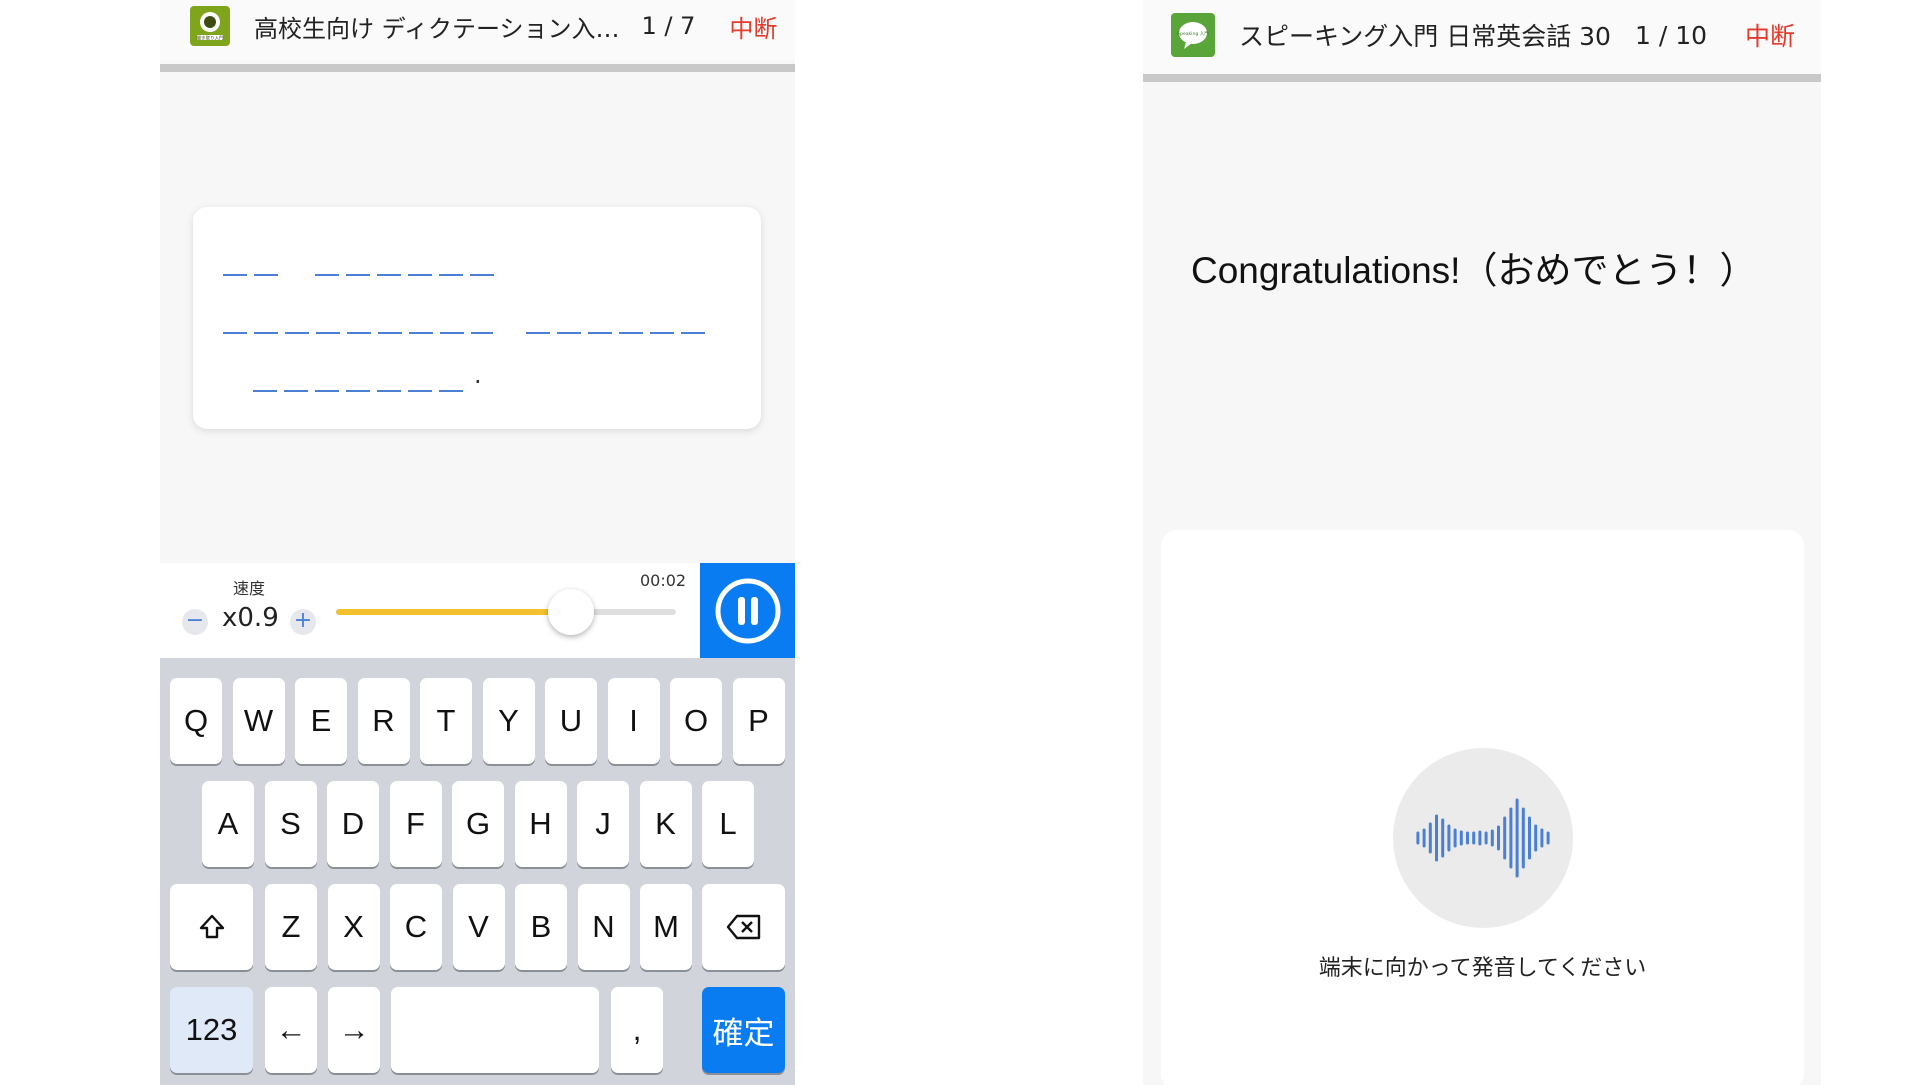  Describe the element at coordinates (508, 721) in the screenshot. I see `key-y: Y` at that location.